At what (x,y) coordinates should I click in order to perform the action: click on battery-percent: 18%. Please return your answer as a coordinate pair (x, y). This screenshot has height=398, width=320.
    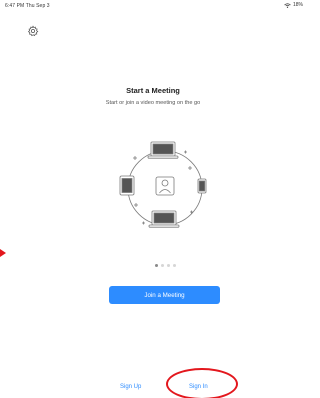
    Looking at the image, I should click on (297, 5).